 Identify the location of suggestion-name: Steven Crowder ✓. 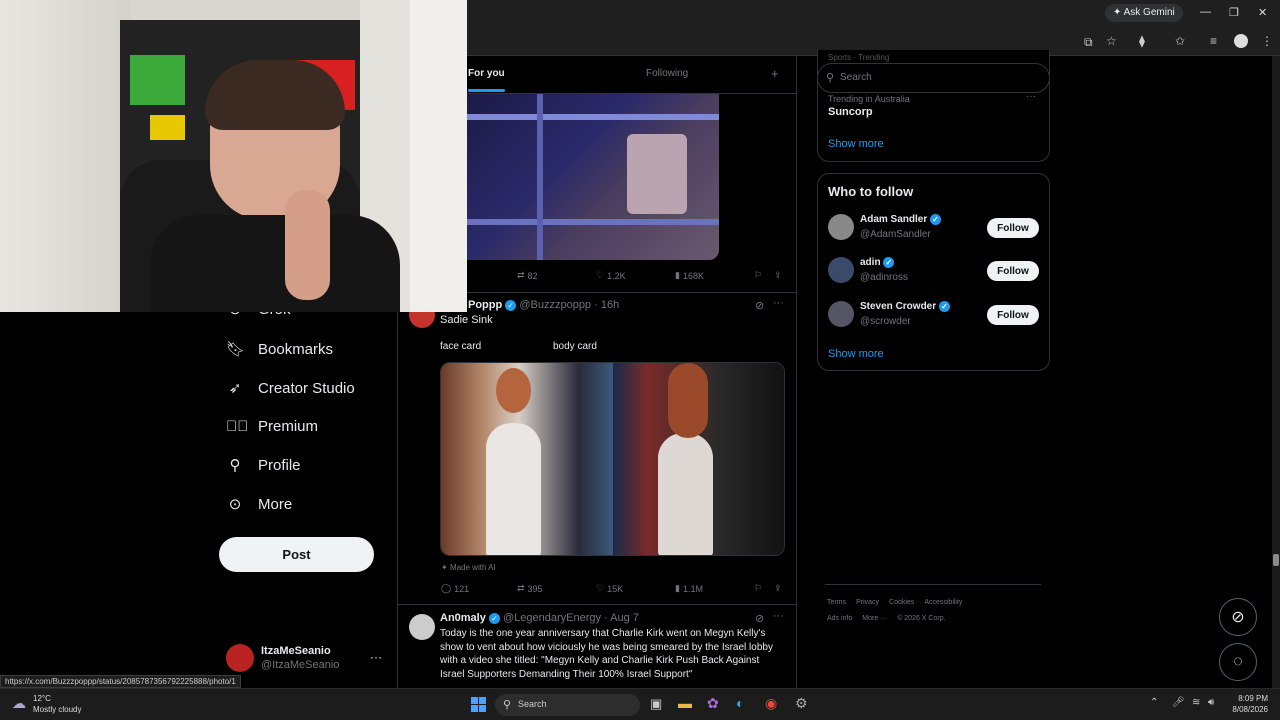
(905, 306).